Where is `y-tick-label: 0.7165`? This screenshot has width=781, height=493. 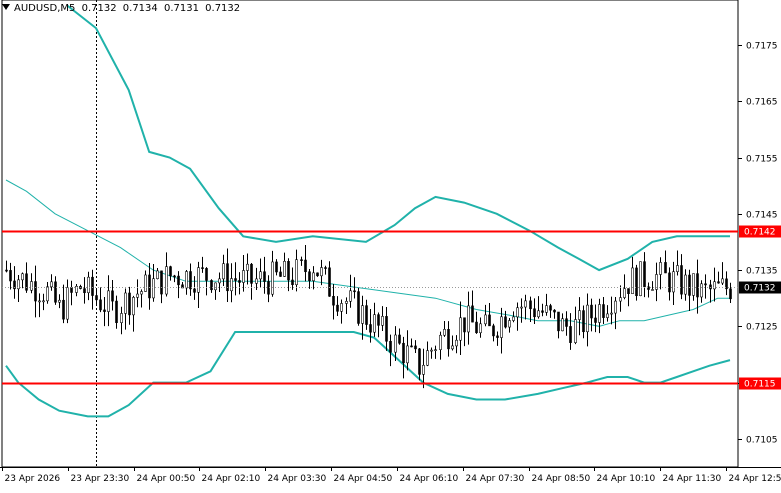
y-tick-label: 0.7165 is located at coordinates (762, 103).